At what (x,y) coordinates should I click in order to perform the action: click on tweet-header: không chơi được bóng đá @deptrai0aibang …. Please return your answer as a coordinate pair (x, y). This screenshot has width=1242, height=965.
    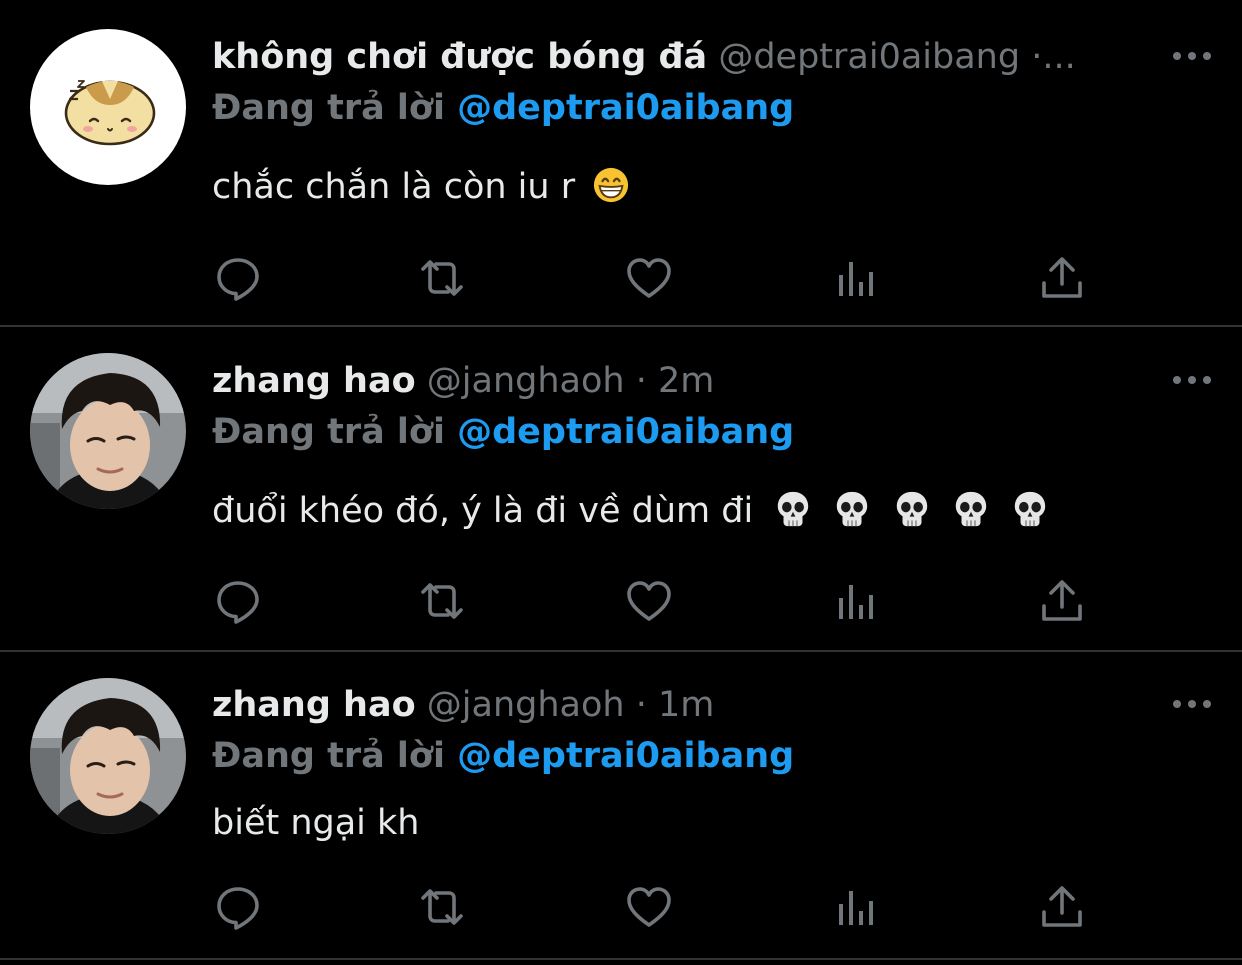
    Looking at the image, I should click on (677, 57).